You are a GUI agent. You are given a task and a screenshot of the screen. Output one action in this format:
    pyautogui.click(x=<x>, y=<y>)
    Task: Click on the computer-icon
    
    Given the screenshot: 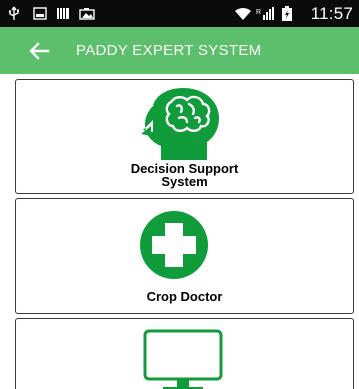 What is the action you would take?
    pyautogui.click(x=183, y=359)
    